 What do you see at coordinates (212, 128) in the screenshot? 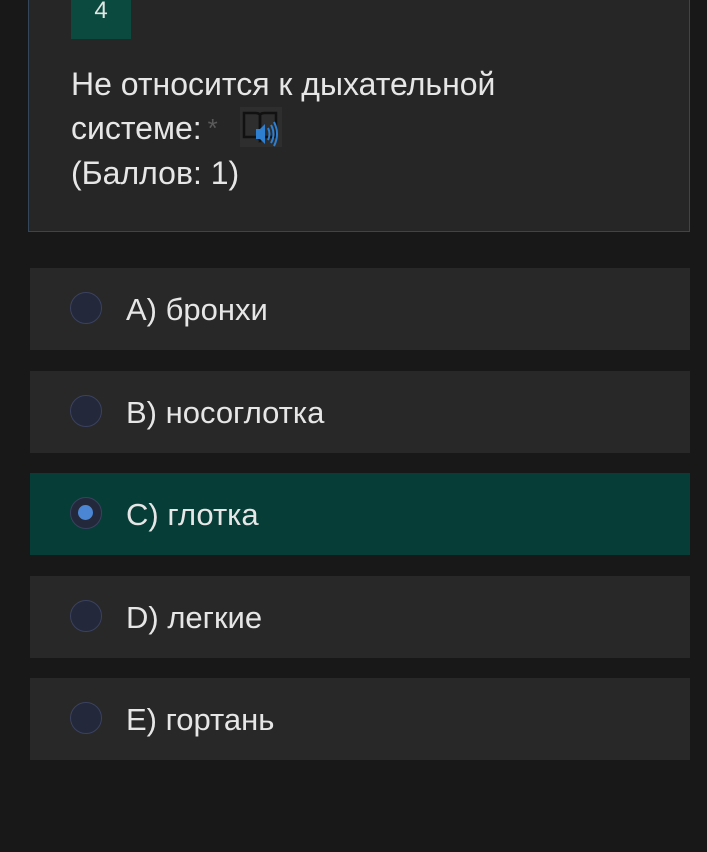
I see `required-marker: *` at bounding box center [212, 128].